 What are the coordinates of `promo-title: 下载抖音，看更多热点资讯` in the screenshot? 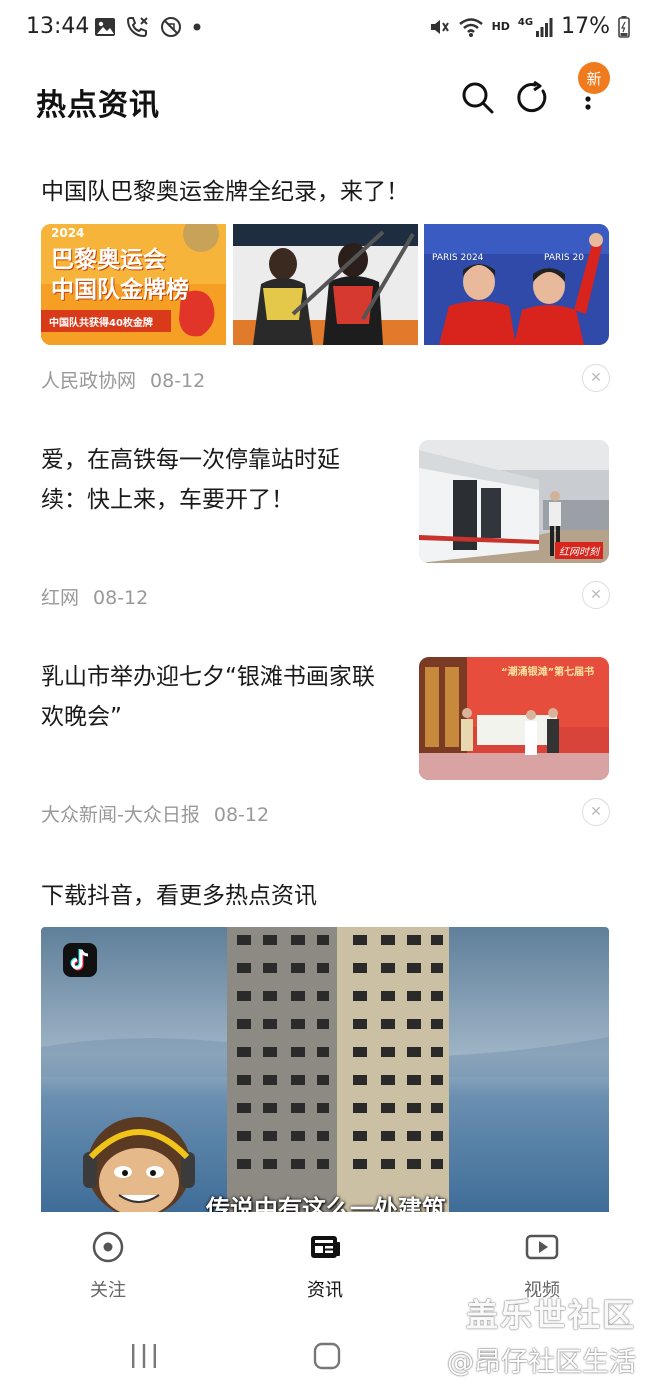 It's located at (179, 896).